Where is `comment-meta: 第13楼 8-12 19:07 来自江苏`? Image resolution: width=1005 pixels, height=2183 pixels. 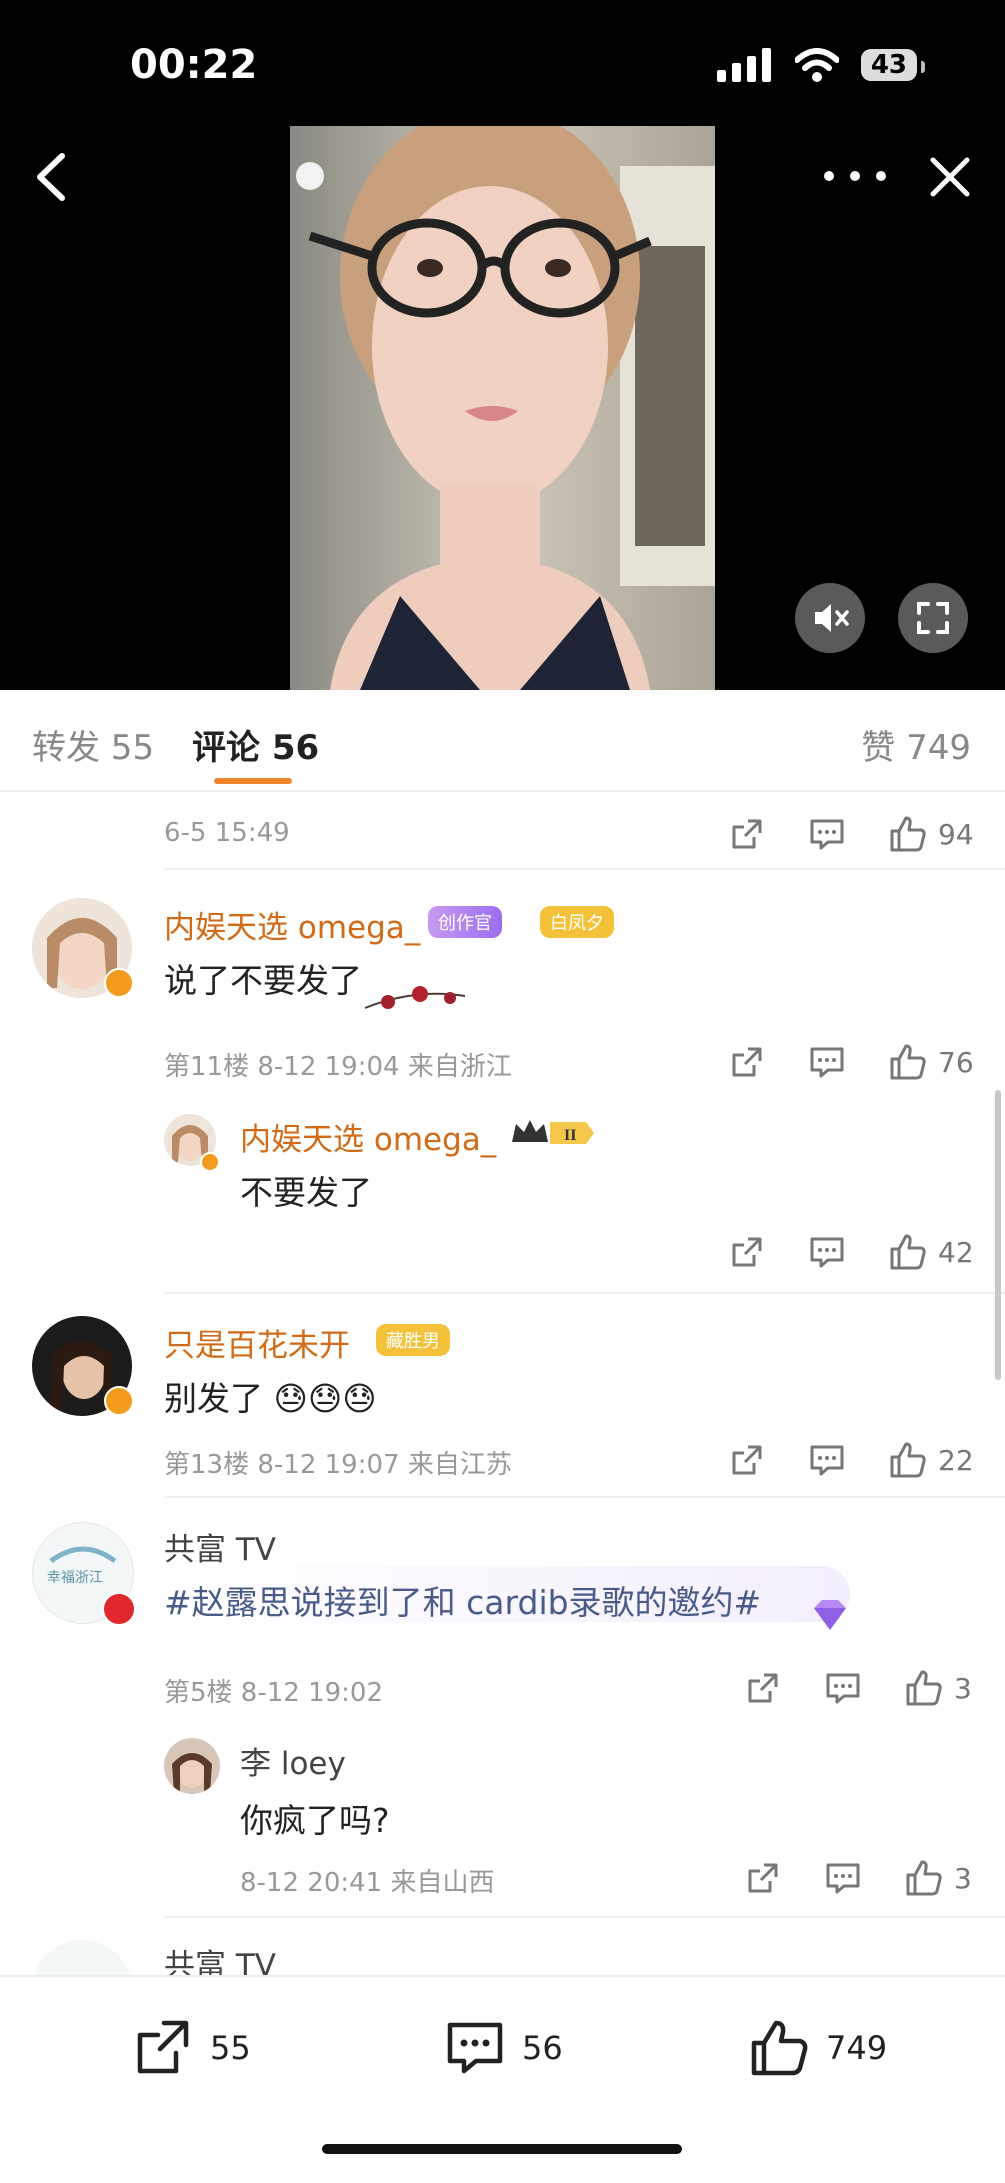
comment-meta: 第13楼 8-12 19:07 来自江苏 is located at coordinates (338, 1465).